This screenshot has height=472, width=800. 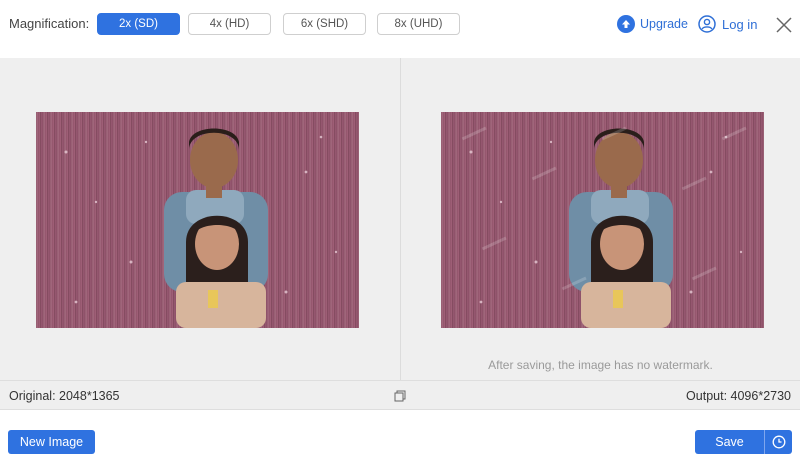 I want to click on magnification-4x-button: 4x (HD), so click(x=229, y=24).